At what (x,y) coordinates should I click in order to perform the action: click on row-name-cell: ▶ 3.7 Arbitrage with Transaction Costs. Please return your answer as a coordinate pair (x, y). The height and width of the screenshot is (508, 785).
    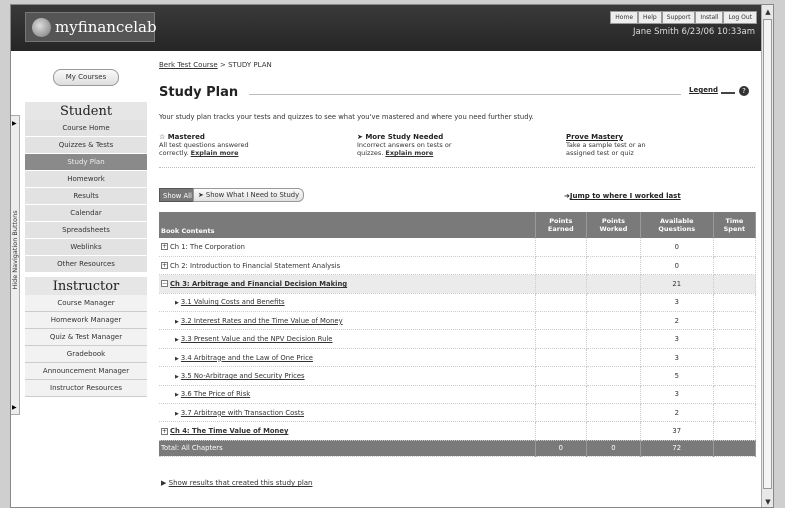
    Looking at the image, I should click on (347, 413).